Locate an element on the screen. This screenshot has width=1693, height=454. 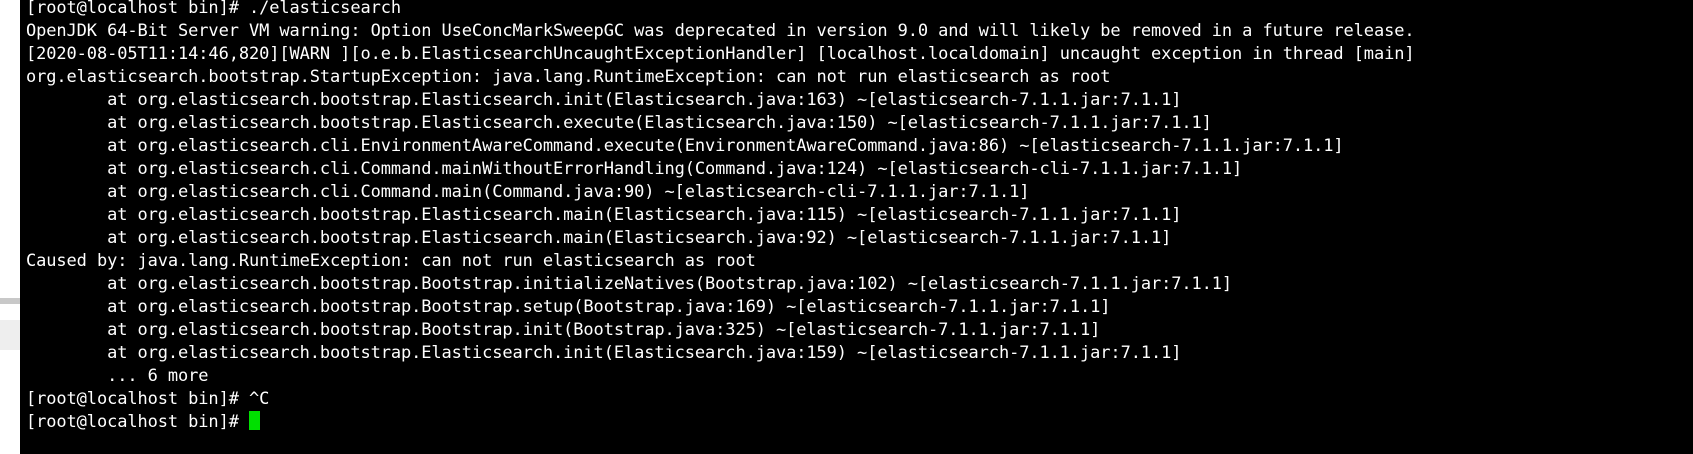
left-window-panel is located at coordinates (10, 335).